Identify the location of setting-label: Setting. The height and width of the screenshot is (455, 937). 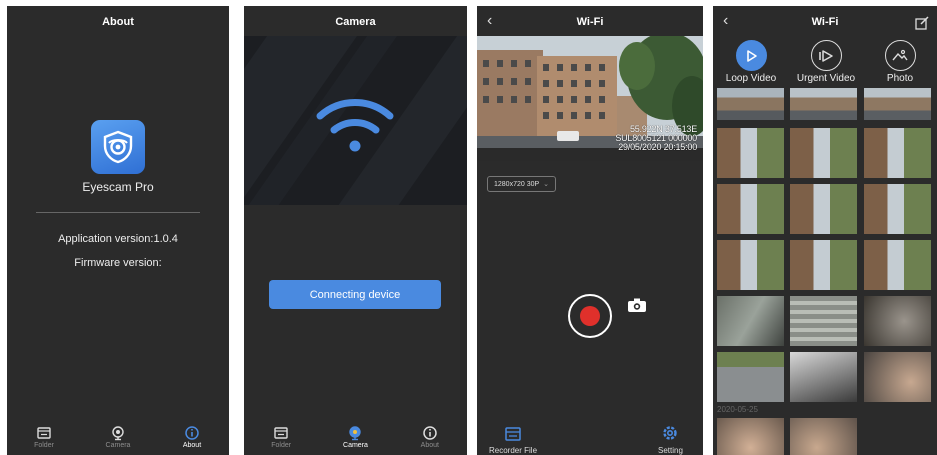
(670, 450).